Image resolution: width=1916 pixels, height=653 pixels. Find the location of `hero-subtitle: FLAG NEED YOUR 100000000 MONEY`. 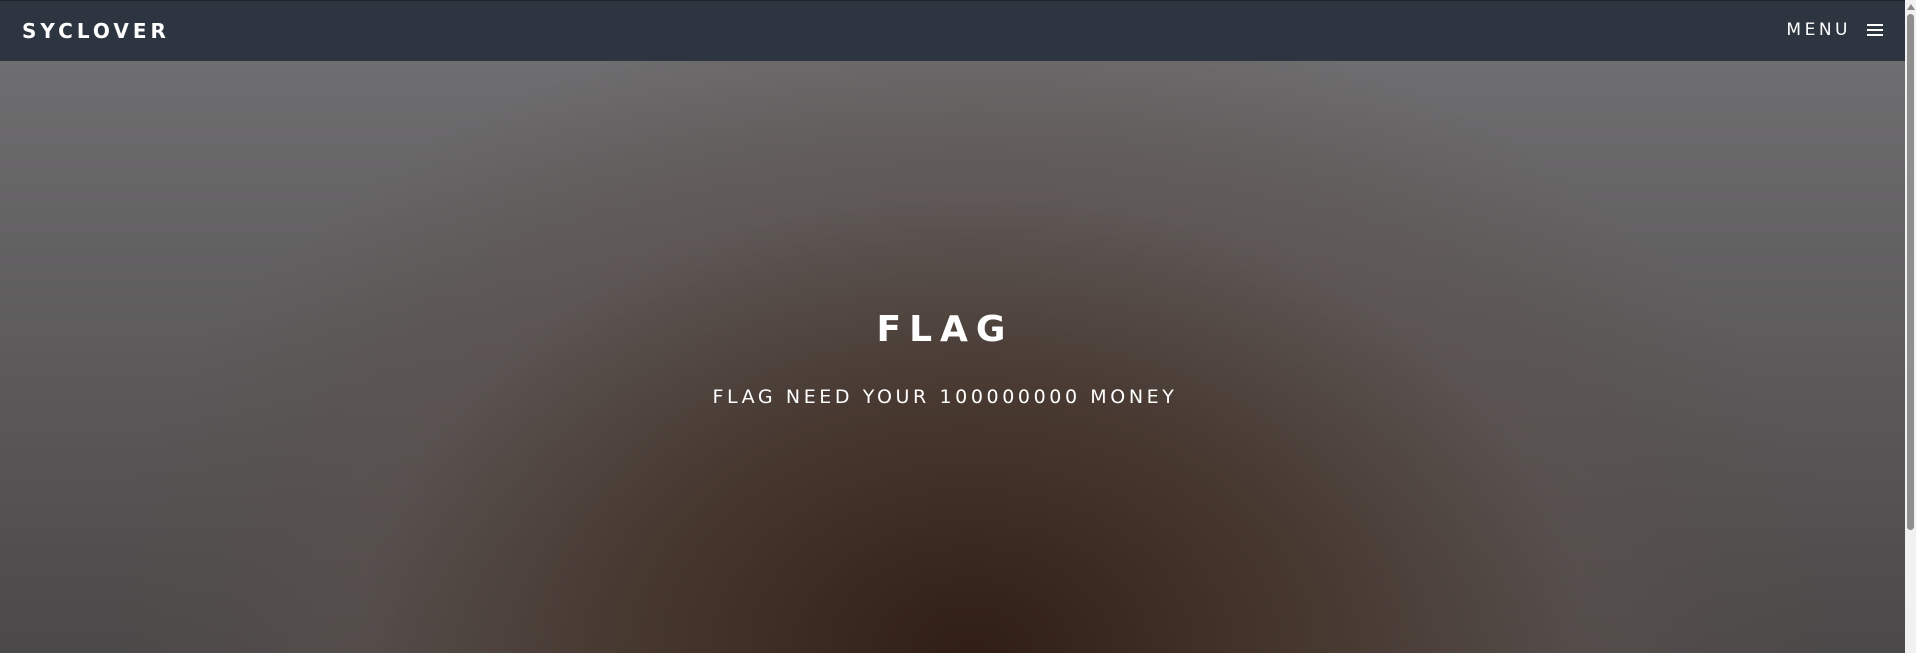

hero-subtitle: FLAG NEED YOUR 100000000 MONEY is located at coordinates (945, 397).